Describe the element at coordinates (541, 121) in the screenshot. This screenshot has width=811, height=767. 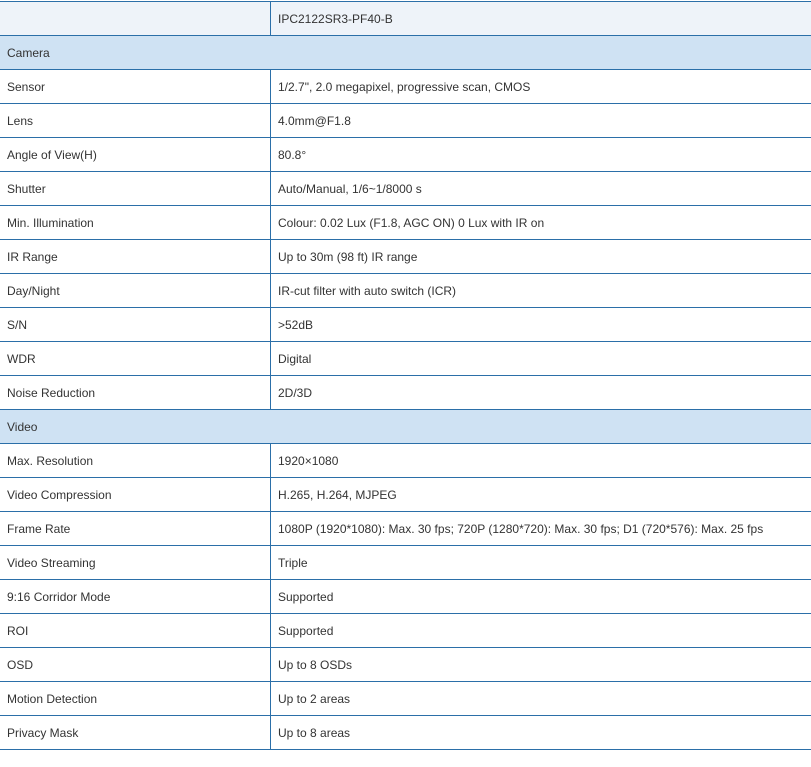
I see `spec-value: 4.0mm@F1.8` at that location.